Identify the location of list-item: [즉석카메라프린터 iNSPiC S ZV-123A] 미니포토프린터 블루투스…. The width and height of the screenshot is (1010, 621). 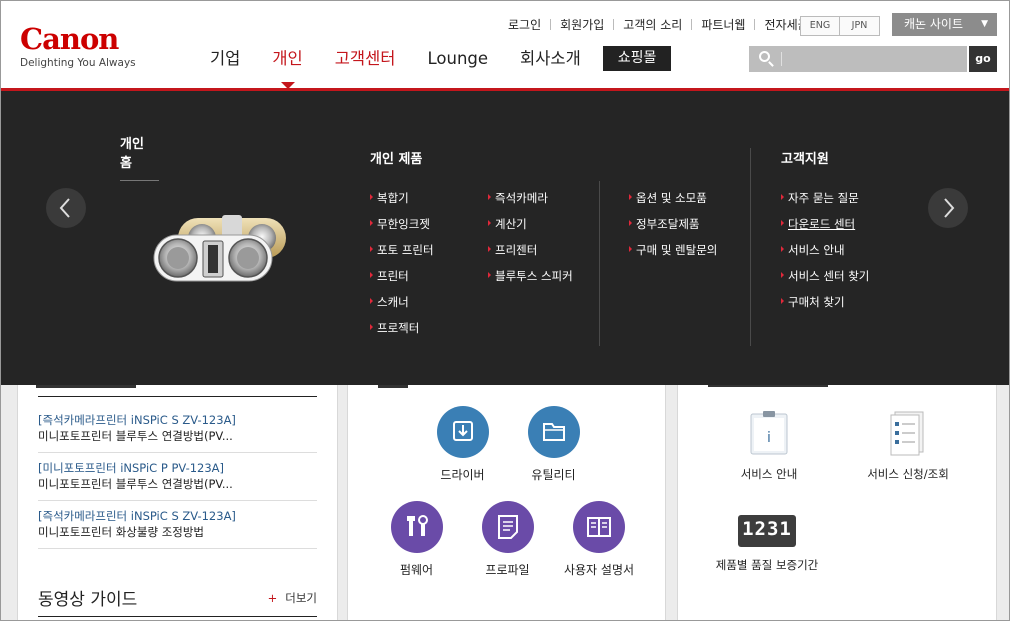
(177, 429).